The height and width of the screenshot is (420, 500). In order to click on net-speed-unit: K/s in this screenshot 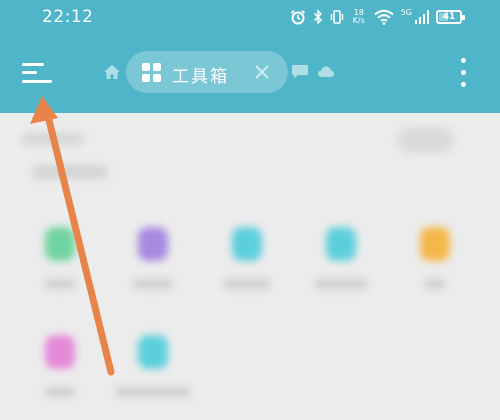, I will do `click(358, 20)`.